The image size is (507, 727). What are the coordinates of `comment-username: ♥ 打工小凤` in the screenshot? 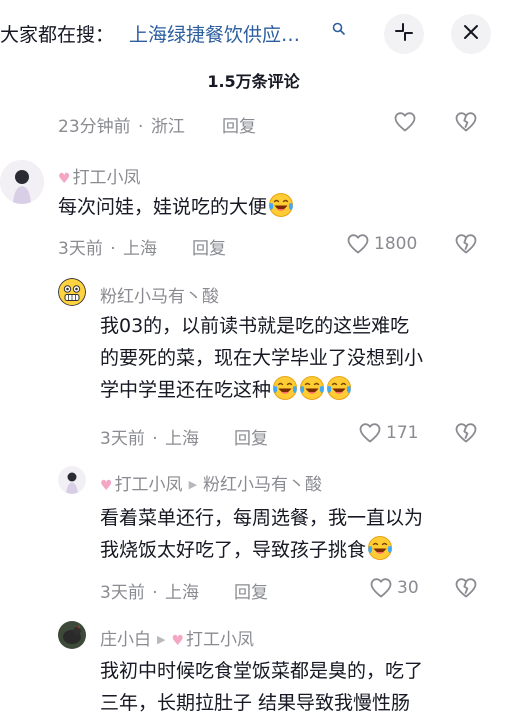 It's located at (99, 175).